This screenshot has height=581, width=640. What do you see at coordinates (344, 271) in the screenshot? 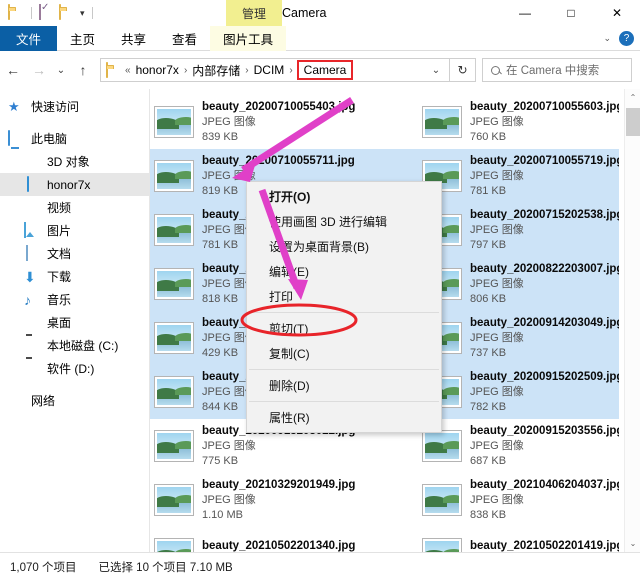
I see `context-menu-item-edit: 编辑(E)` at bounding box center [344, 271].